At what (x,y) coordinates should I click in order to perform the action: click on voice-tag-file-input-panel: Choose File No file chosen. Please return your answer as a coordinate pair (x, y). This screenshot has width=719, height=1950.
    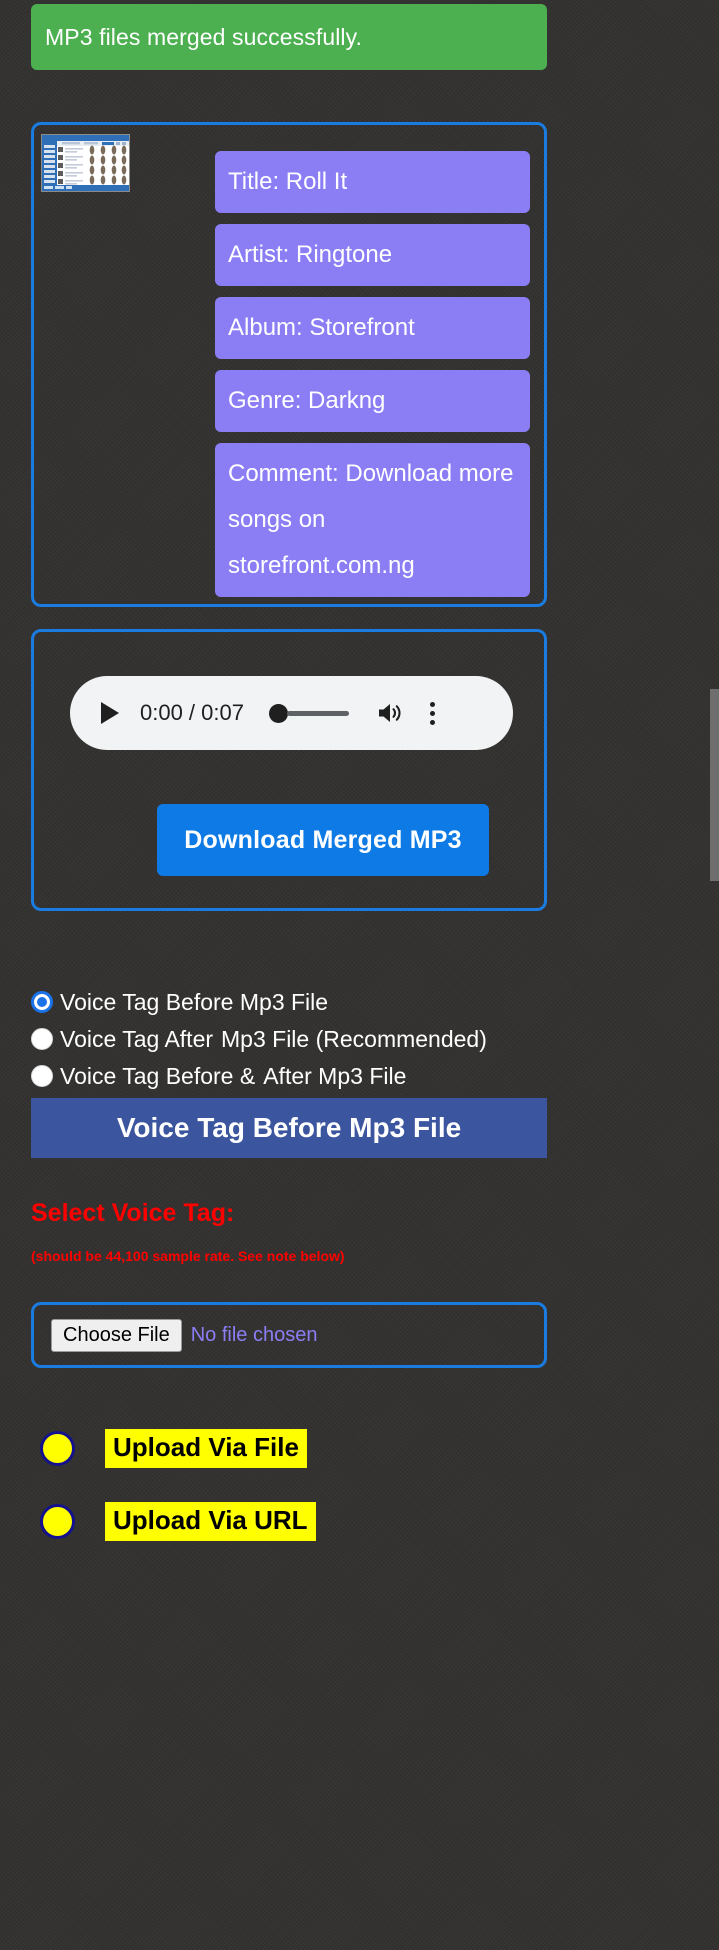
    Looking at the image, I should click on (289, 1335).